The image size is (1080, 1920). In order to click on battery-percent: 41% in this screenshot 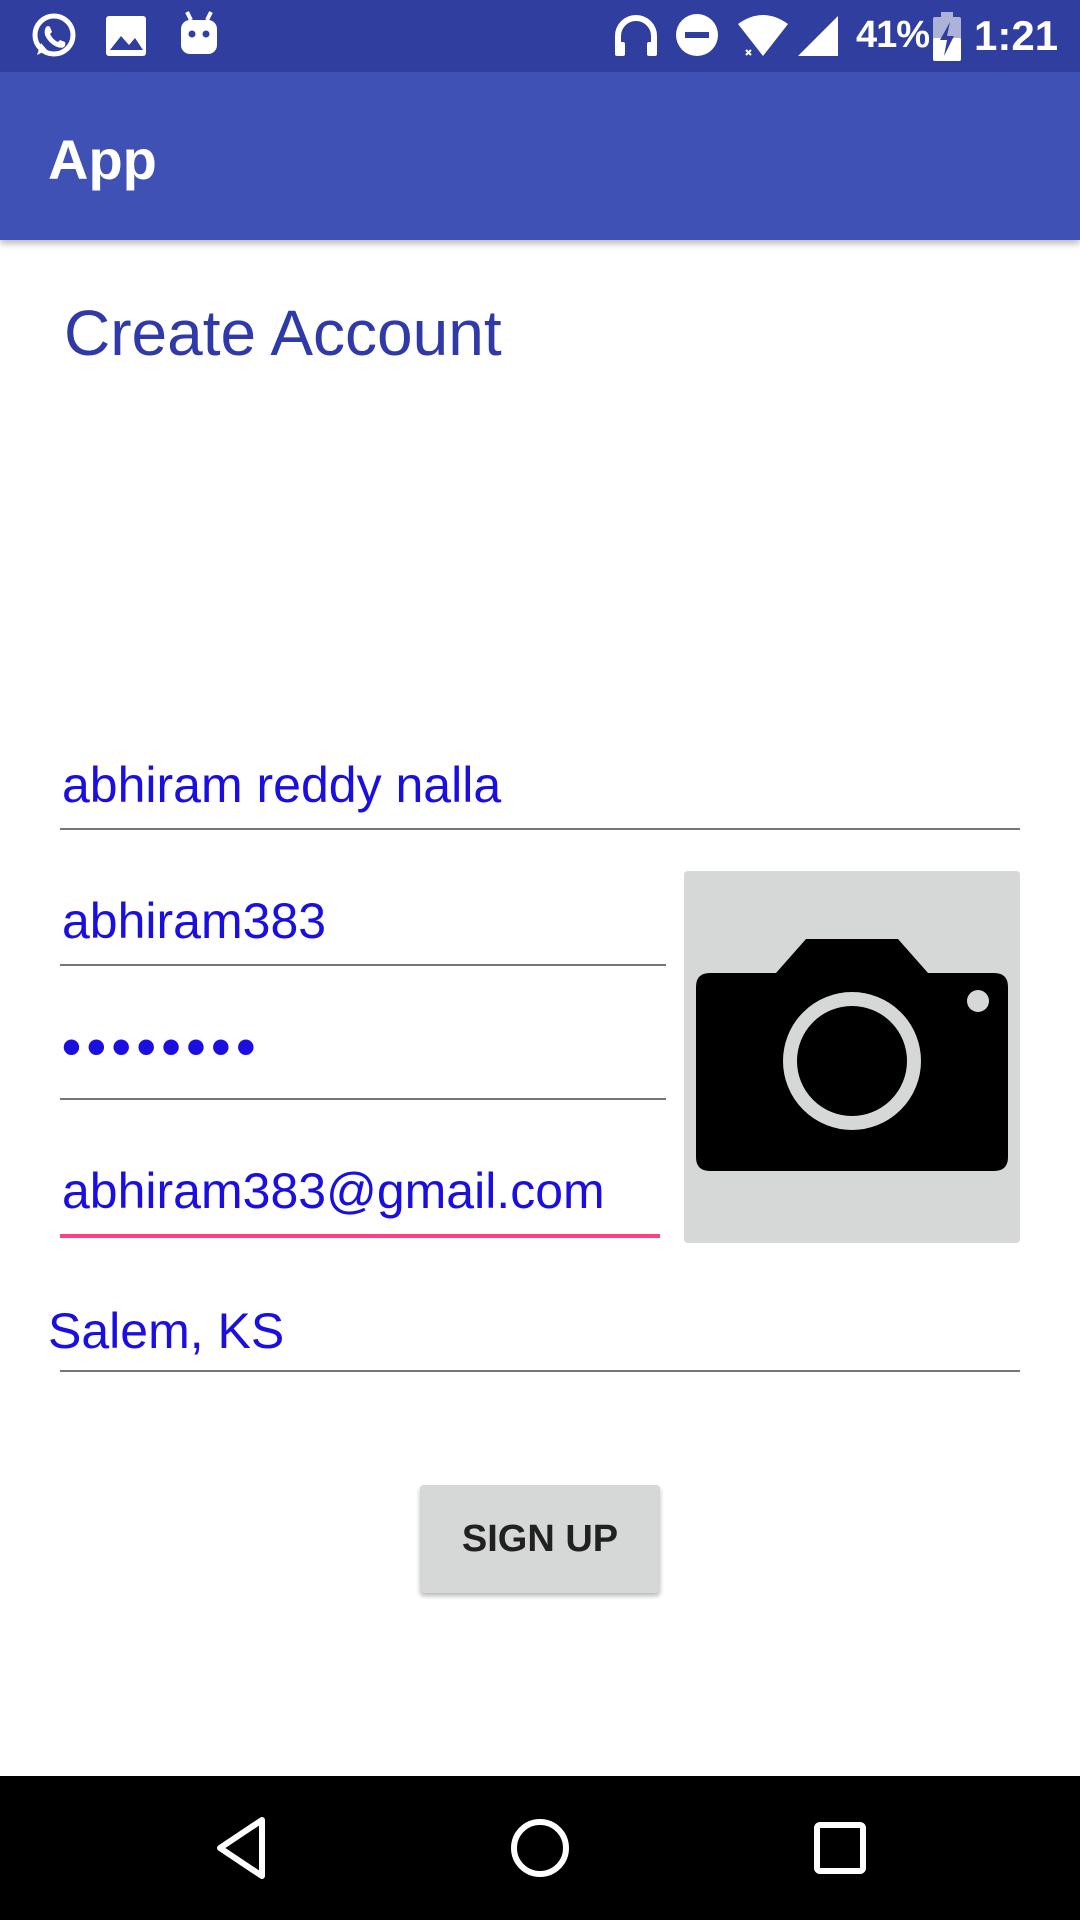, I will do `click(893, 35)`.